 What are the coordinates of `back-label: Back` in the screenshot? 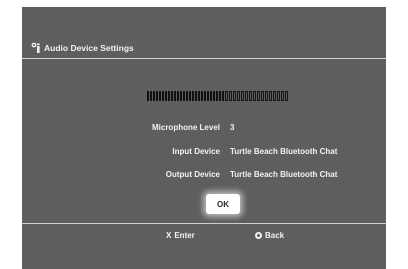 It's located at (275, 235).